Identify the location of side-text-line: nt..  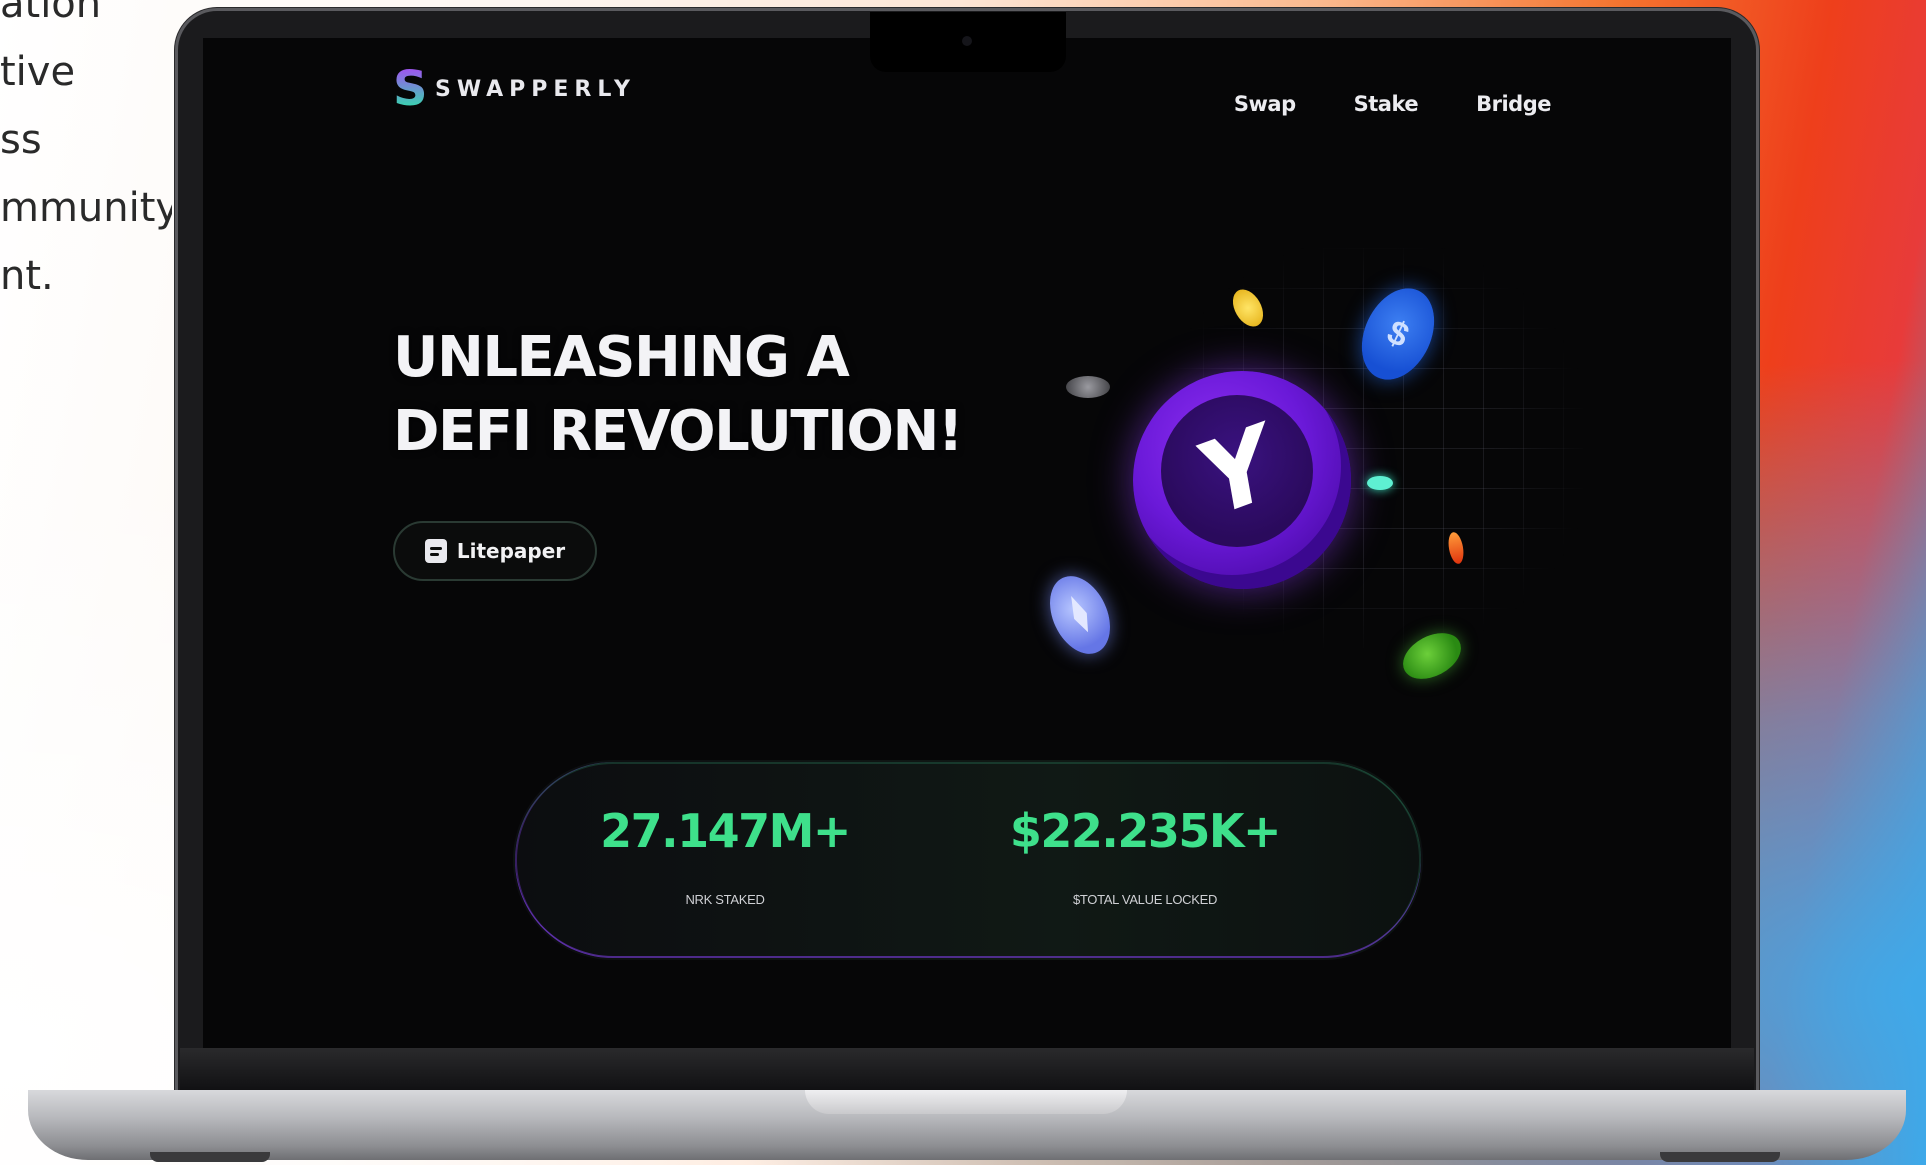
(27, 276).